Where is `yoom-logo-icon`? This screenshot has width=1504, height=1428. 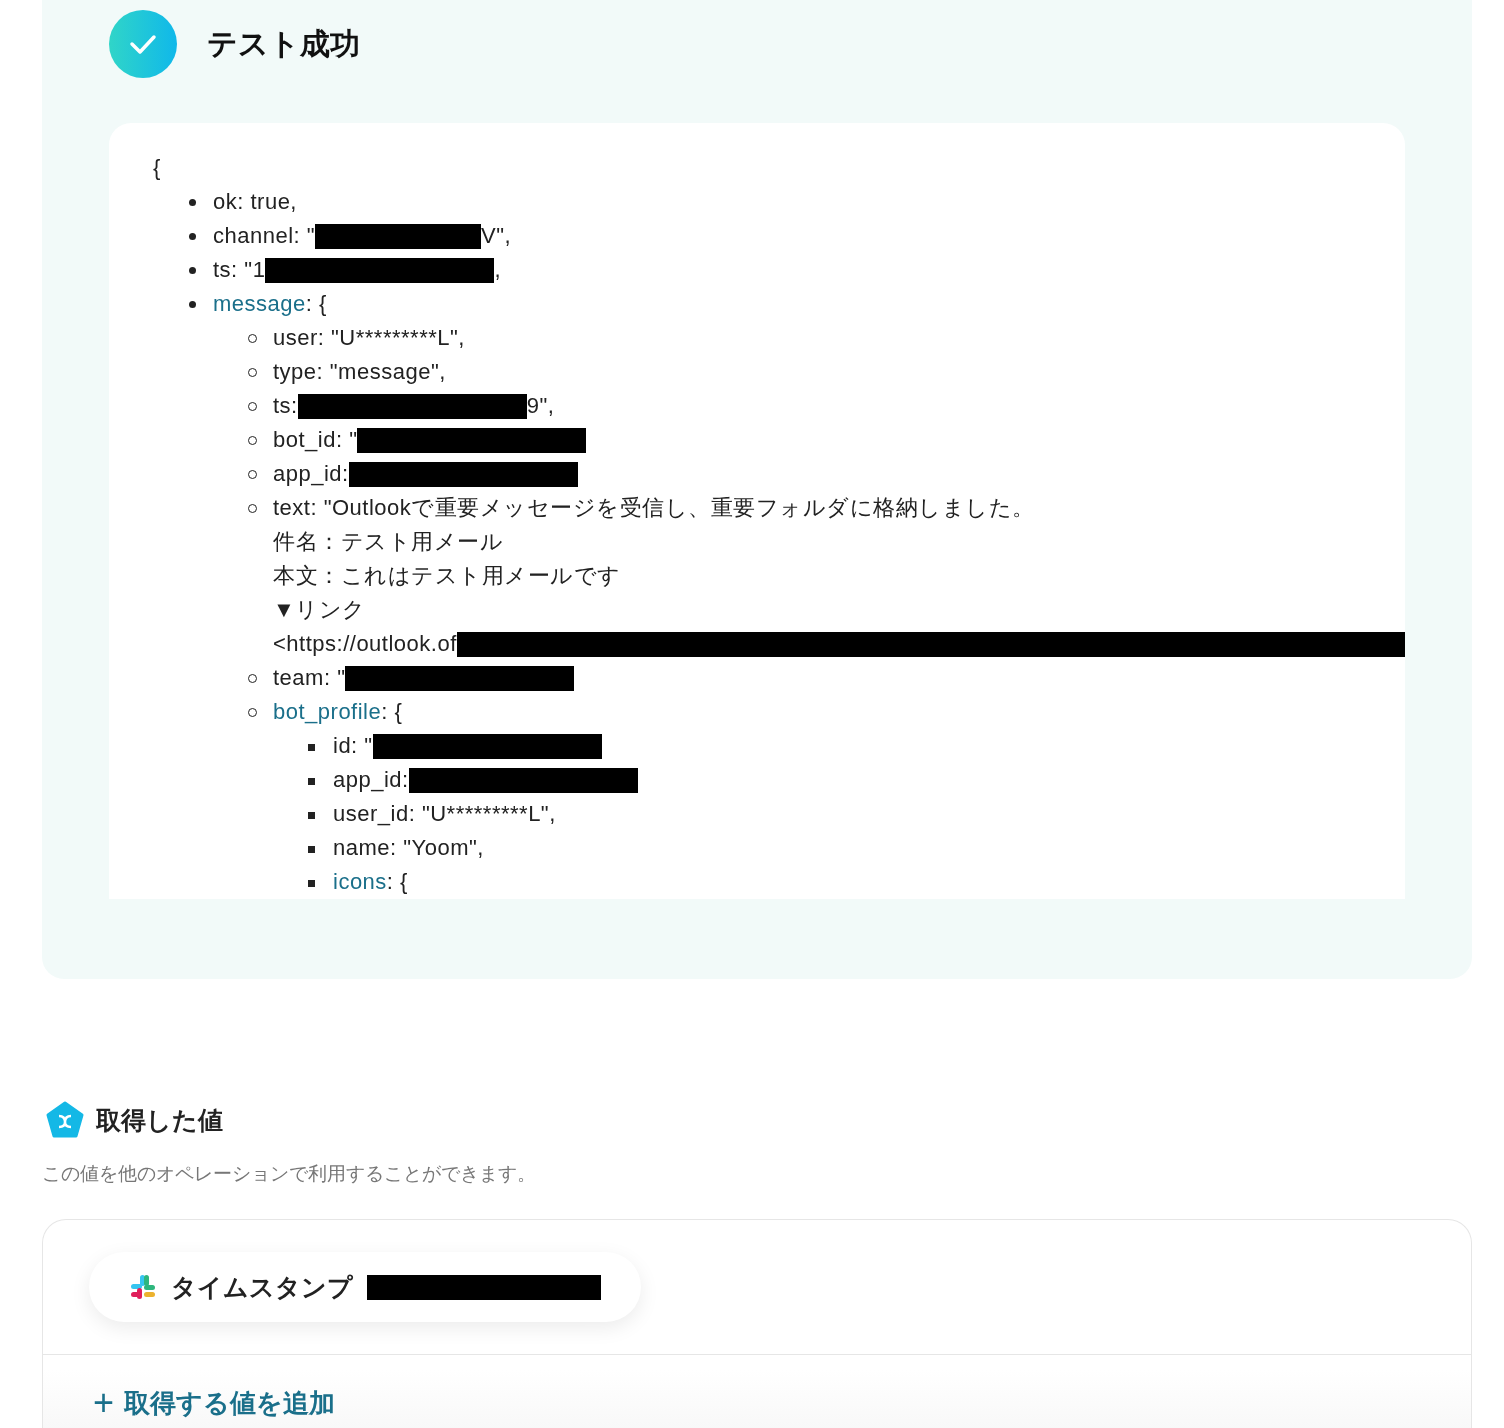
yoom-logo-icon is located at coordinates (65, 1120).